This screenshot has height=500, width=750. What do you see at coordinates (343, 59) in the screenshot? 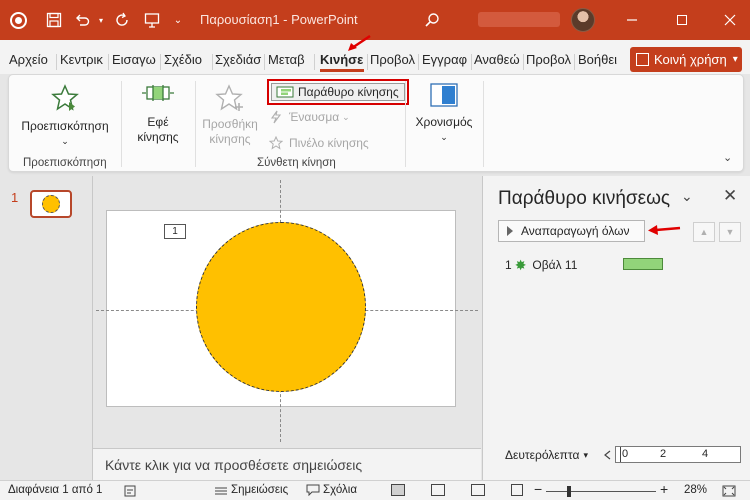
I see `tab-animations: Κινήσε` at bounding box center [343, 59].